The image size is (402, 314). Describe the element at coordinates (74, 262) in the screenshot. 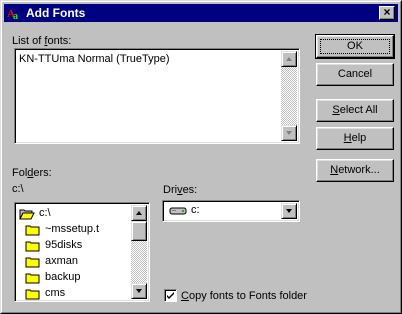

I see `folder-item: axman` at that location.